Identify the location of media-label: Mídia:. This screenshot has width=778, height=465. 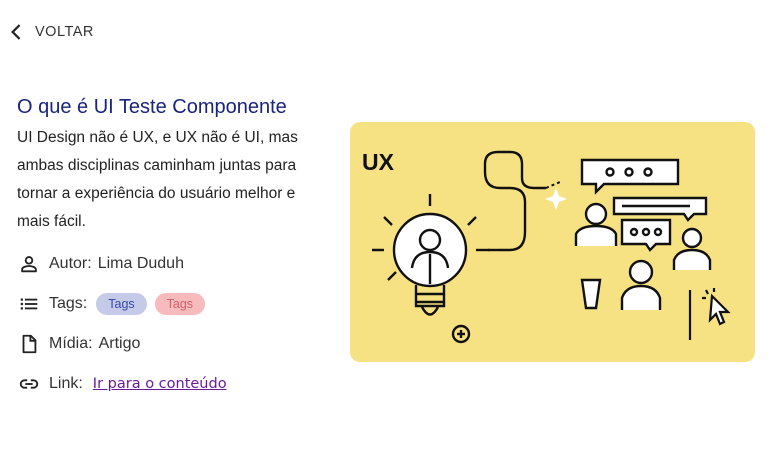
(71, 343).